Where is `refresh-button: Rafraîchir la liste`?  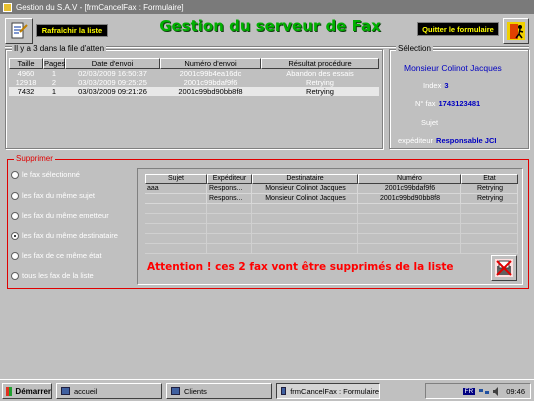 refresh-button: Rafraîchir la liste is located at coordinates (72, 30).